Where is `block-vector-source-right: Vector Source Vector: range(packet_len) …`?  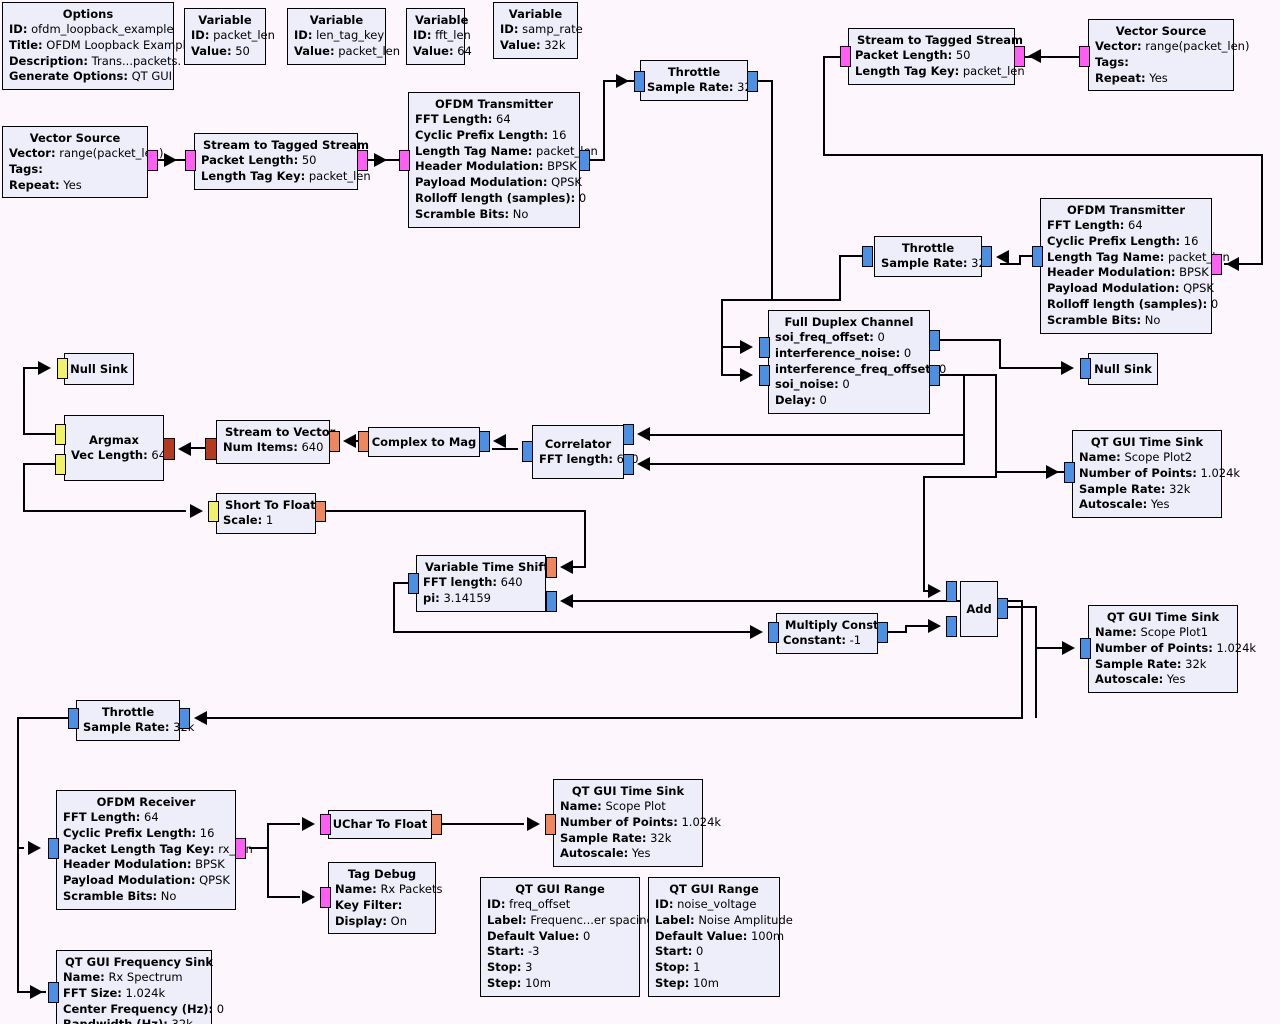
block-vector-source-right: Vector Source Vector: range(packet_len) … is located at coordinates (1168, 55).